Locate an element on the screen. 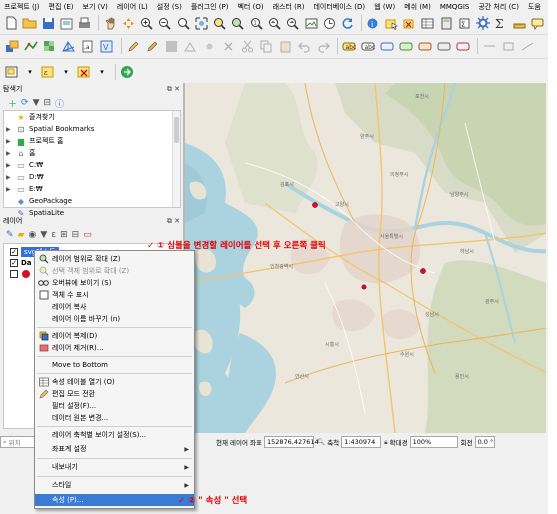 This screenshot has height=514, width=557. move-label-icon is located at coordinates (425, 46).